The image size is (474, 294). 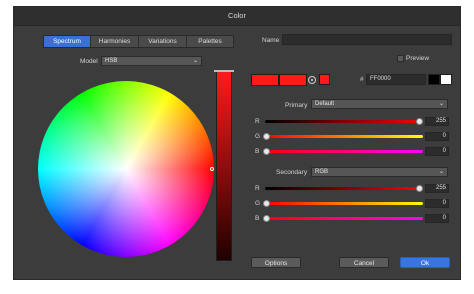 What do you see at coordinates (271, 40) in the screenshot?
I see `name-label: Name` at bounding box center [271, 40].